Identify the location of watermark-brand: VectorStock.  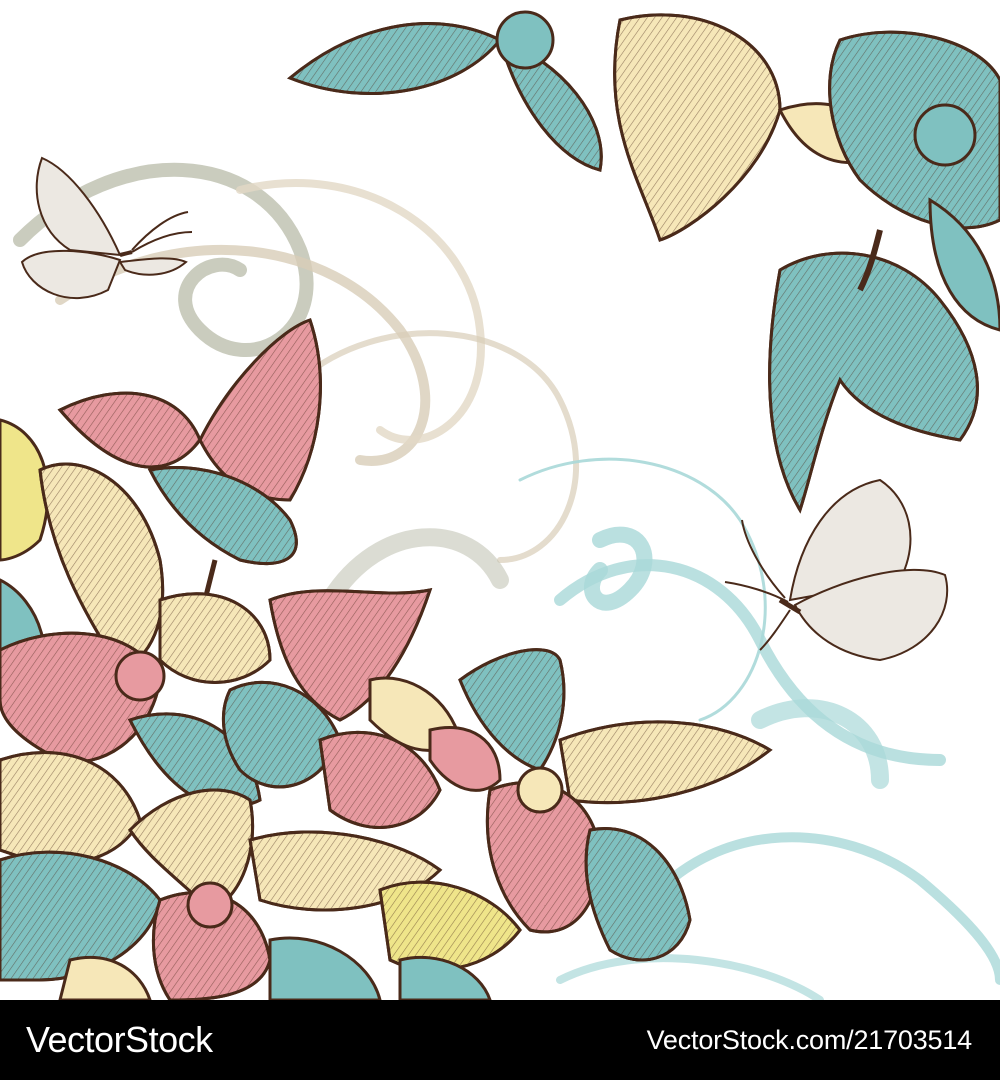
(119, 1039).